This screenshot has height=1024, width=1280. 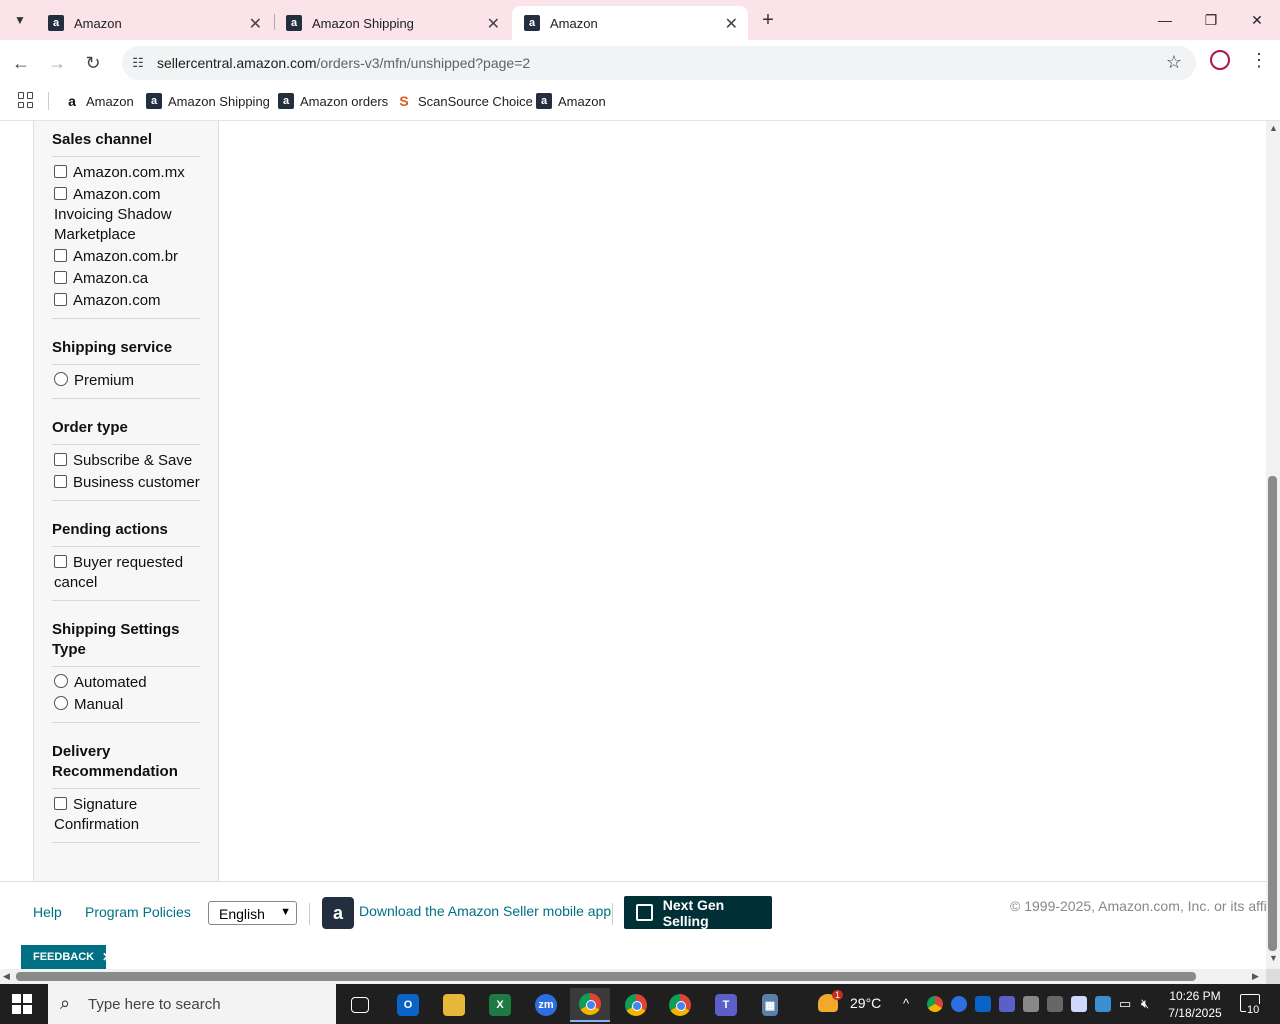 I want to click on business-customer-checkbox: Business customer, so click(x=129, y=483).